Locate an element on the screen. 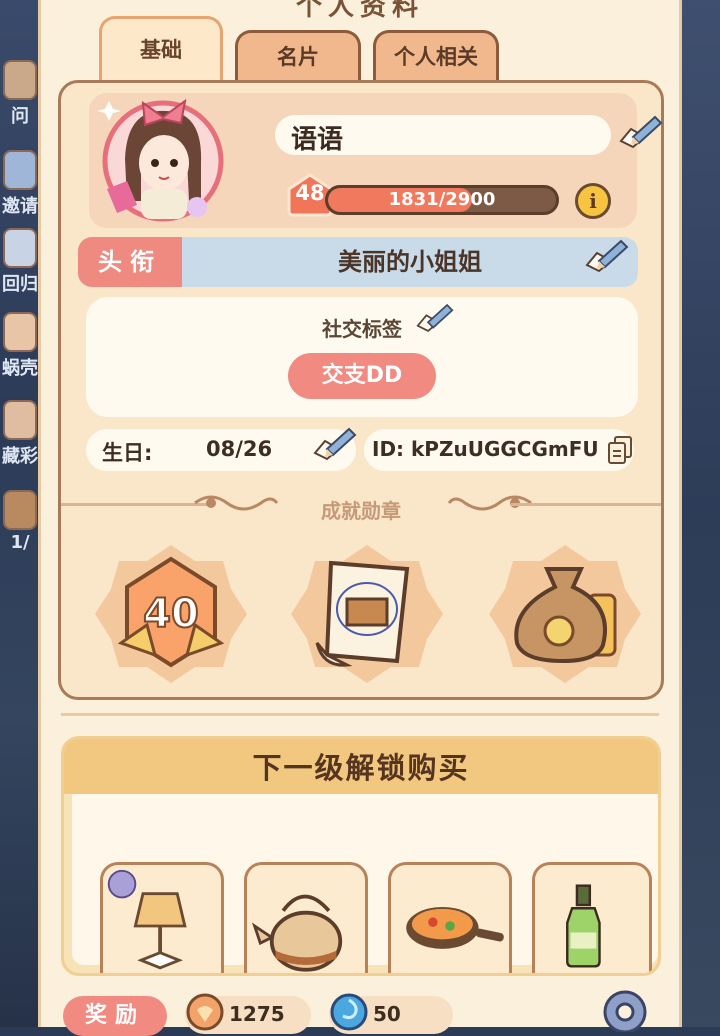  side-menu-snail: 蜗壳 is located at coordinates (20, 346).